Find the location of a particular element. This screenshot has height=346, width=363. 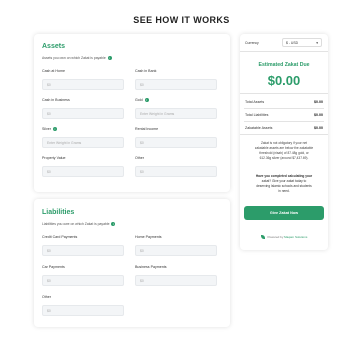

gold-label: Gold i is located at coordinates (142, 100).